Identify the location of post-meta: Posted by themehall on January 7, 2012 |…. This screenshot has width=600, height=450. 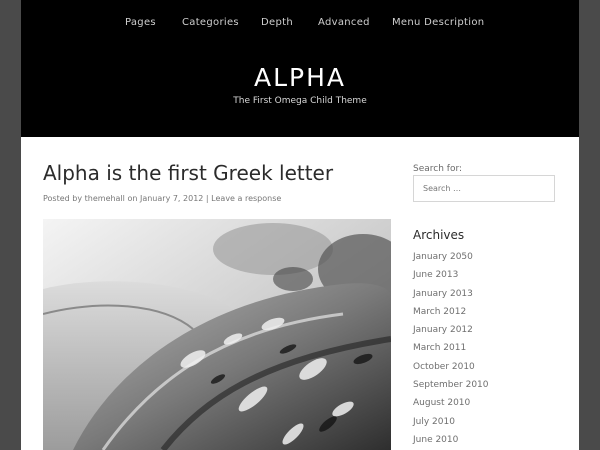
(162, 199).